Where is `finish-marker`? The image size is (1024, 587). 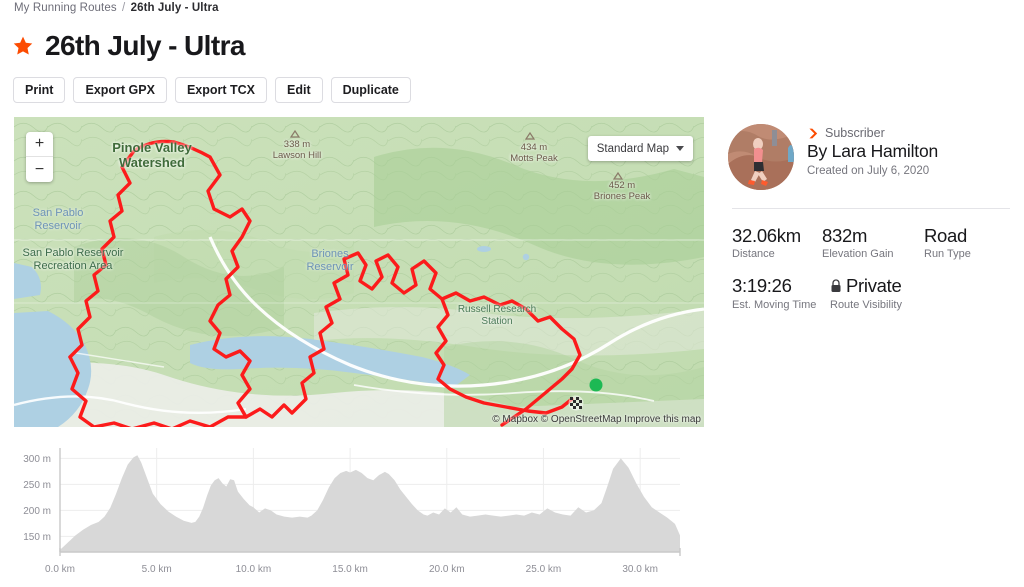
finish-marker is located at coordinates (576, 403).